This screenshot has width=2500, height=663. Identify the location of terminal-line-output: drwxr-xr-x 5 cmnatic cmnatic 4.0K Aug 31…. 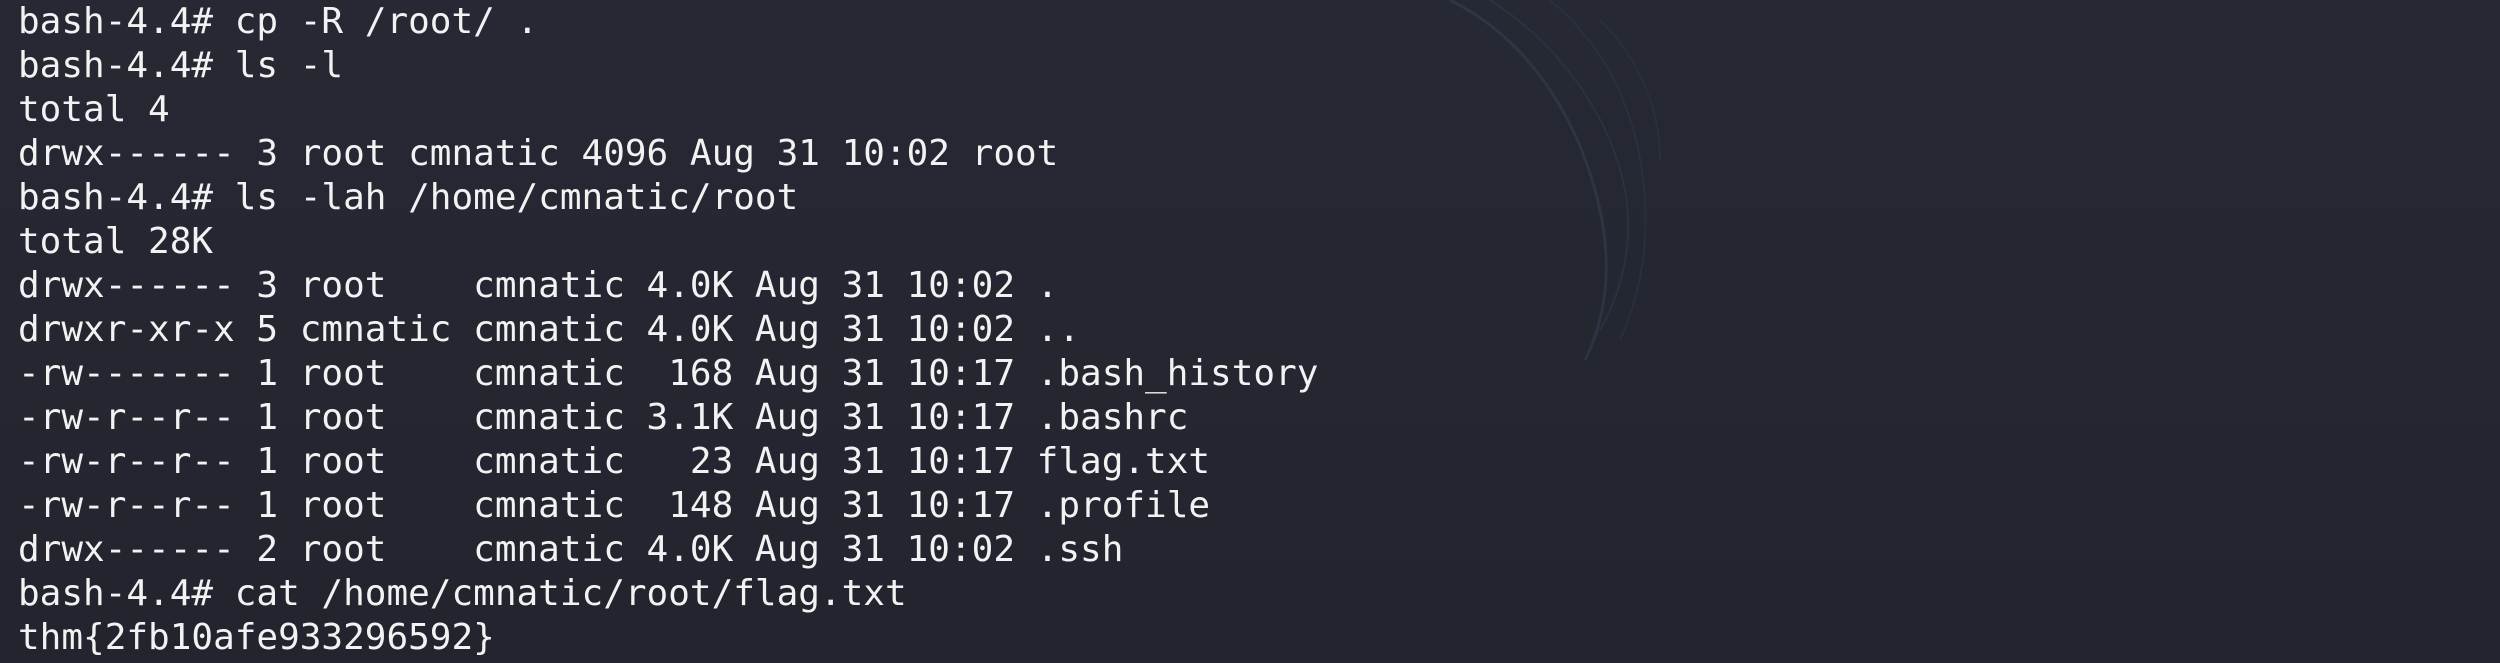
(549, 329).